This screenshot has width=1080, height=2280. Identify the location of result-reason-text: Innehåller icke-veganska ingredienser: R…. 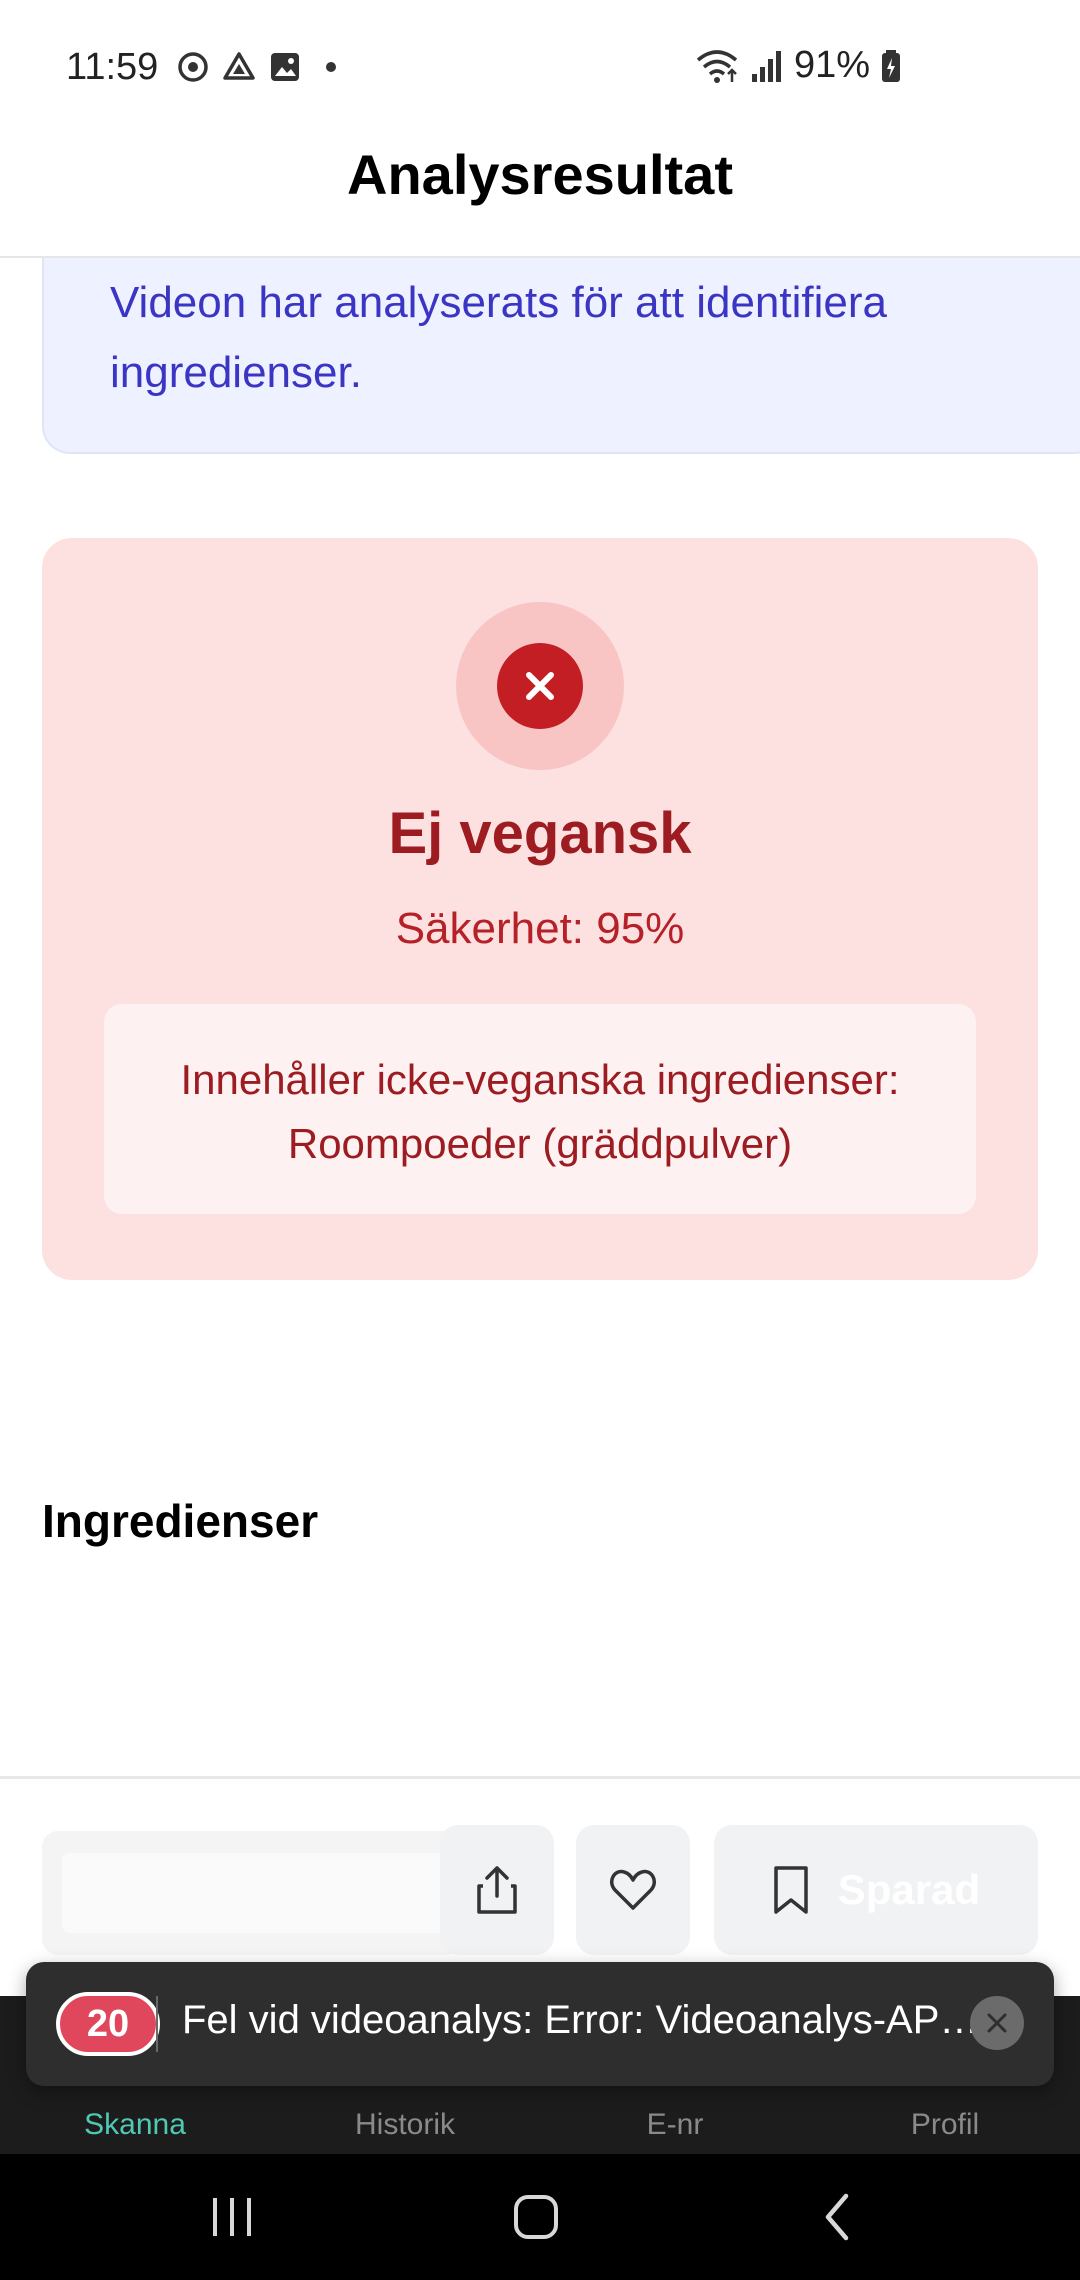
(540, 1111).